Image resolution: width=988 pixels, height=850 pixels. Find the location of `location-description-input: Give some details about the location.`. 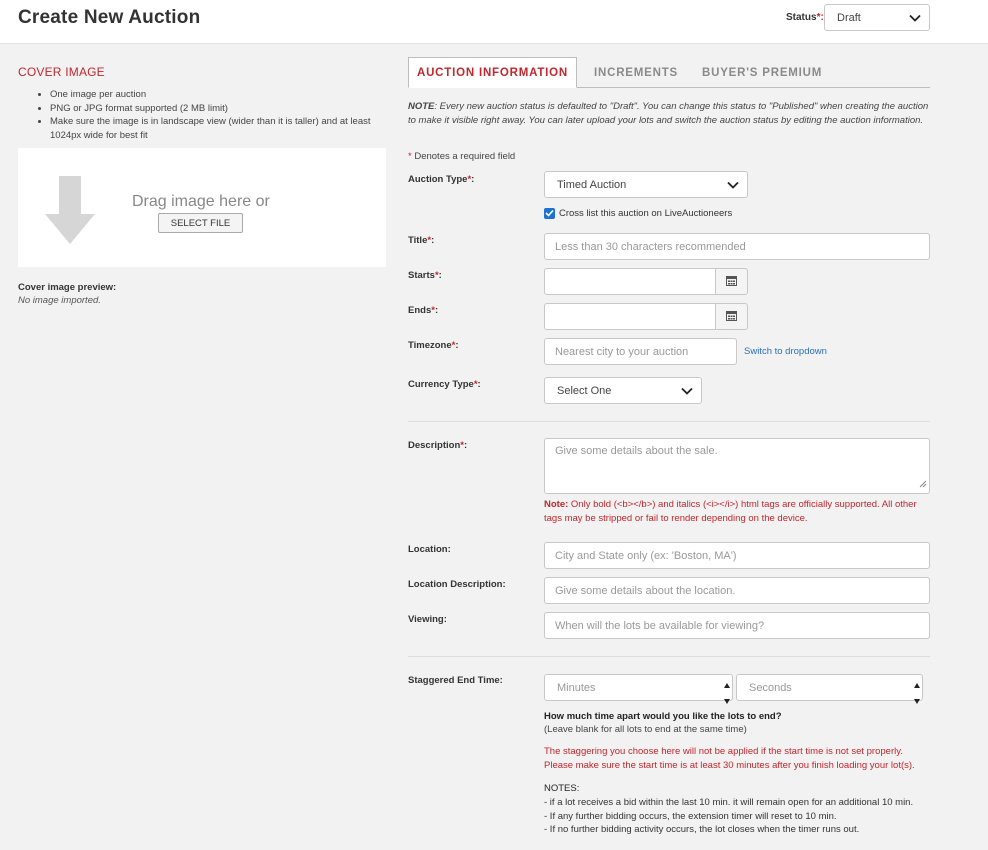

location-description-input: Give some details about the location. is located at coordinates (737, 590).